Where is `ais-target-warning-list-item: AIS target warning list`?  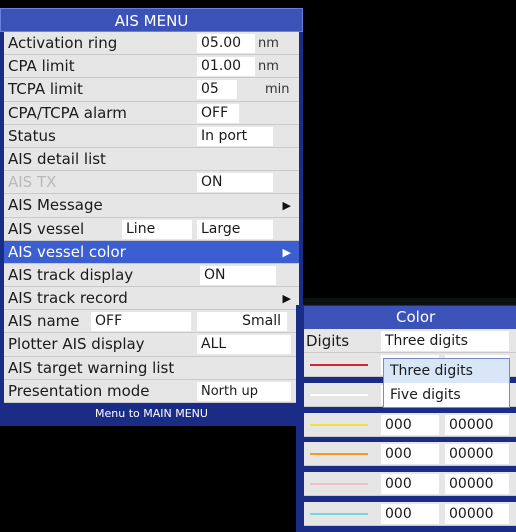
ais-target-warning-list-item: AIS target warning list is located at coordinates (151, 368).